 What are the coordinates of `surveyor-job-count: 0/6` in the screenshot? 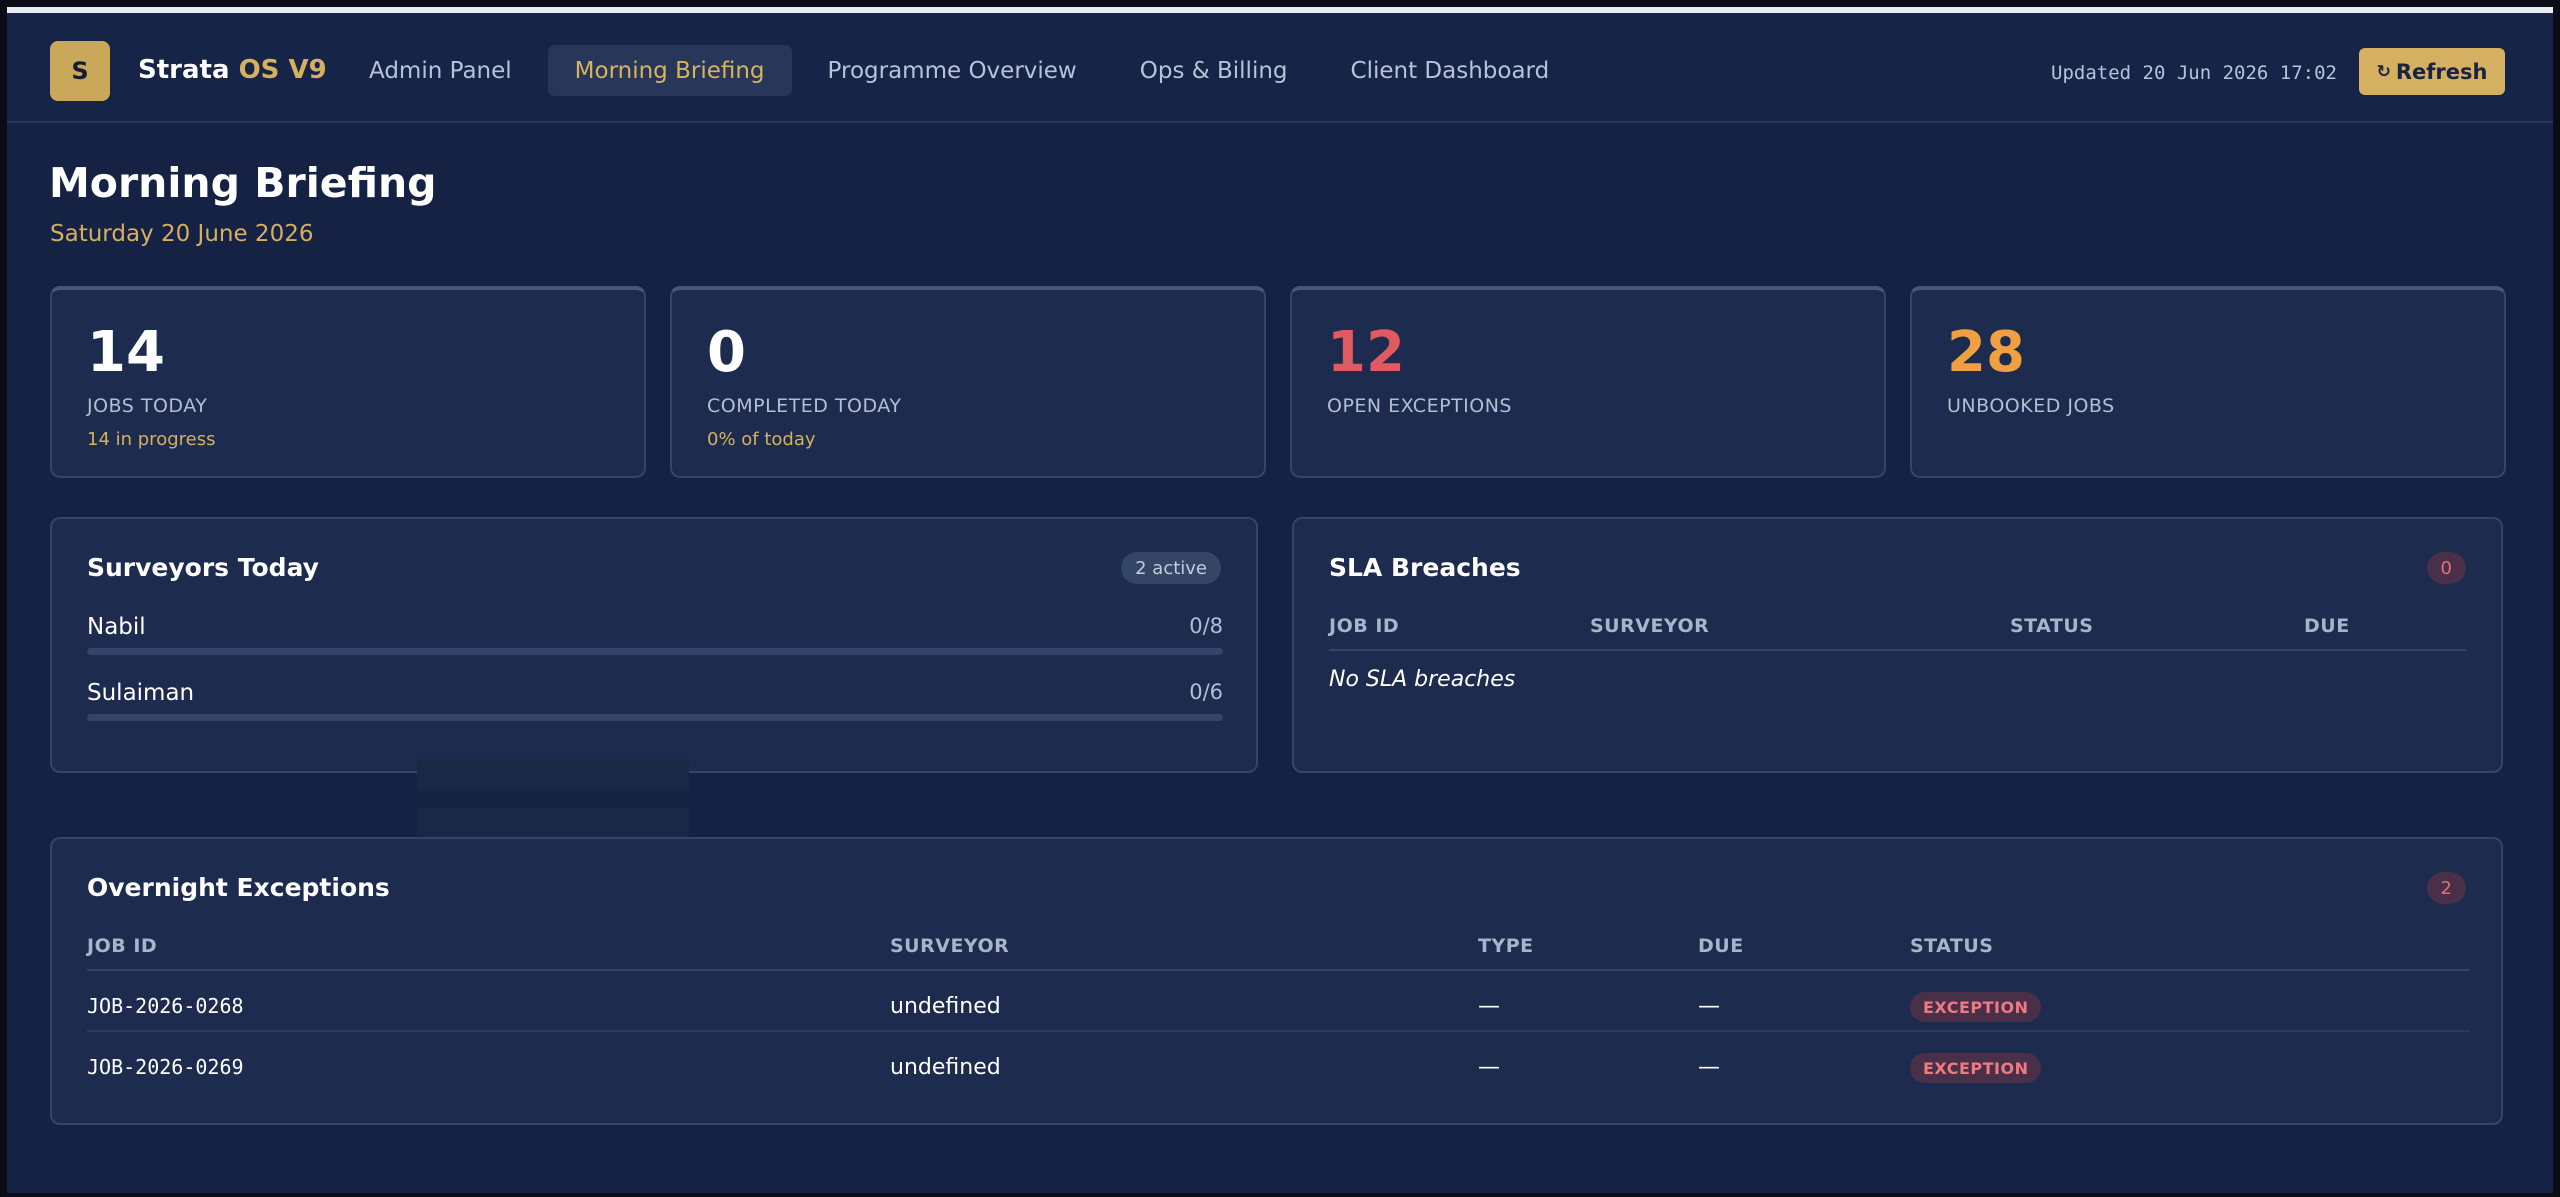 It's located at (1206, 692).